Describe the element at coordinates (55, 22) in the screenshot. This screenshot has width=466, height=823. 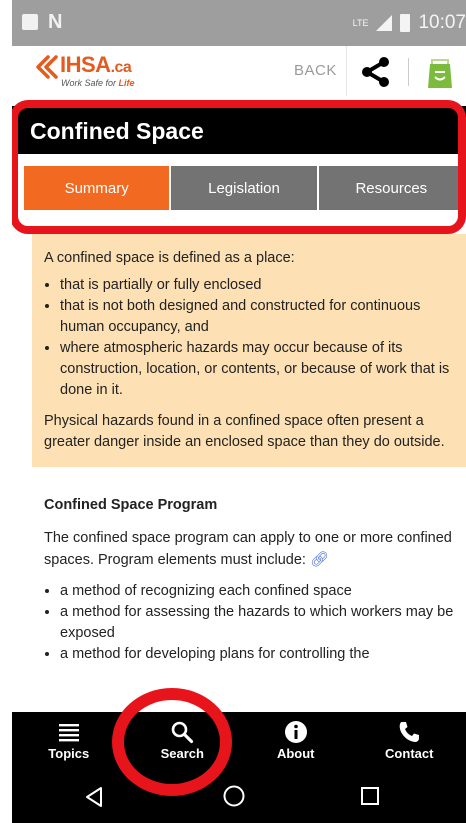
I see `n-icon: N` at that location.